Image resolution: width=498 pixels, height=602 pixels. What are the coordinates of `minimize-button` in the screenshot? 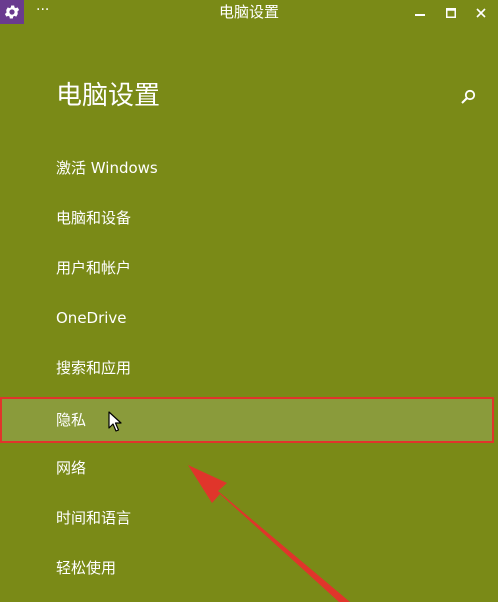 It's located at (420, 12).